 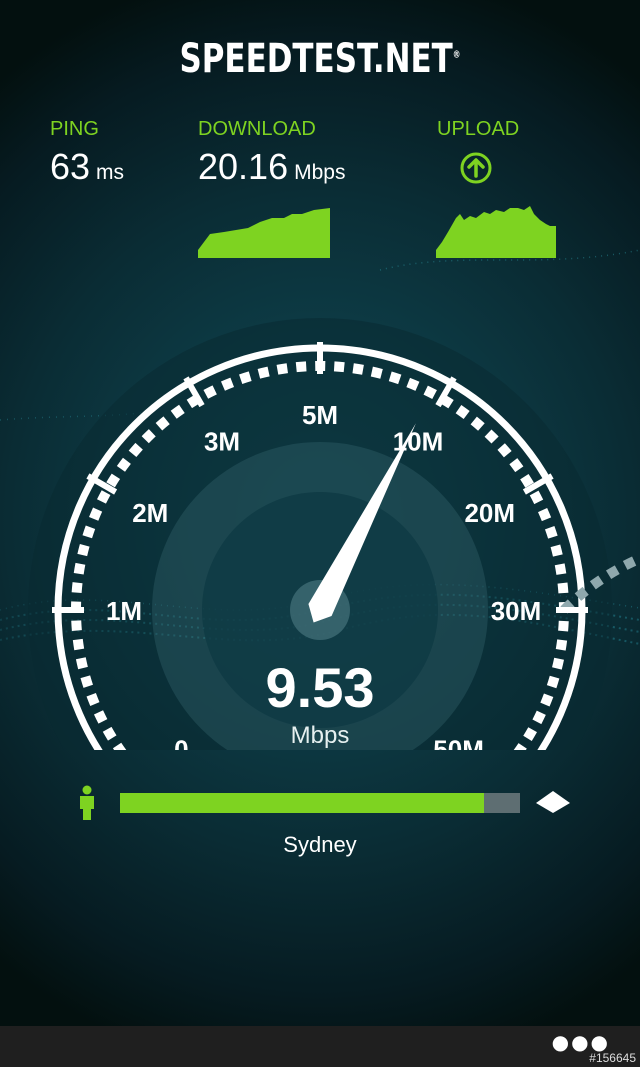 What do you see at coordinates (489, 513) in the screenshot?
I see `gauge-tick-label: 20M` at bounding box center [489, 513].